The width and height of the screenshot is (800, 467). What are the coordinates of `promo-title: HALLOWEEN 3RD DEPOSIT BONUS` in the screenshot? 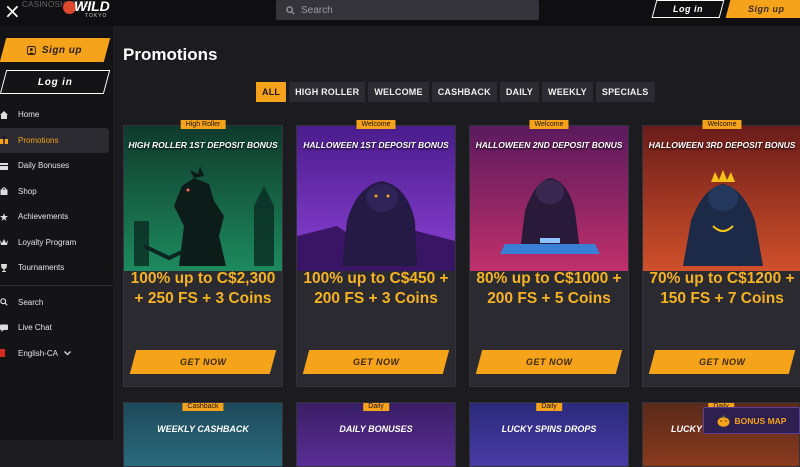 It's located at (722, 145).